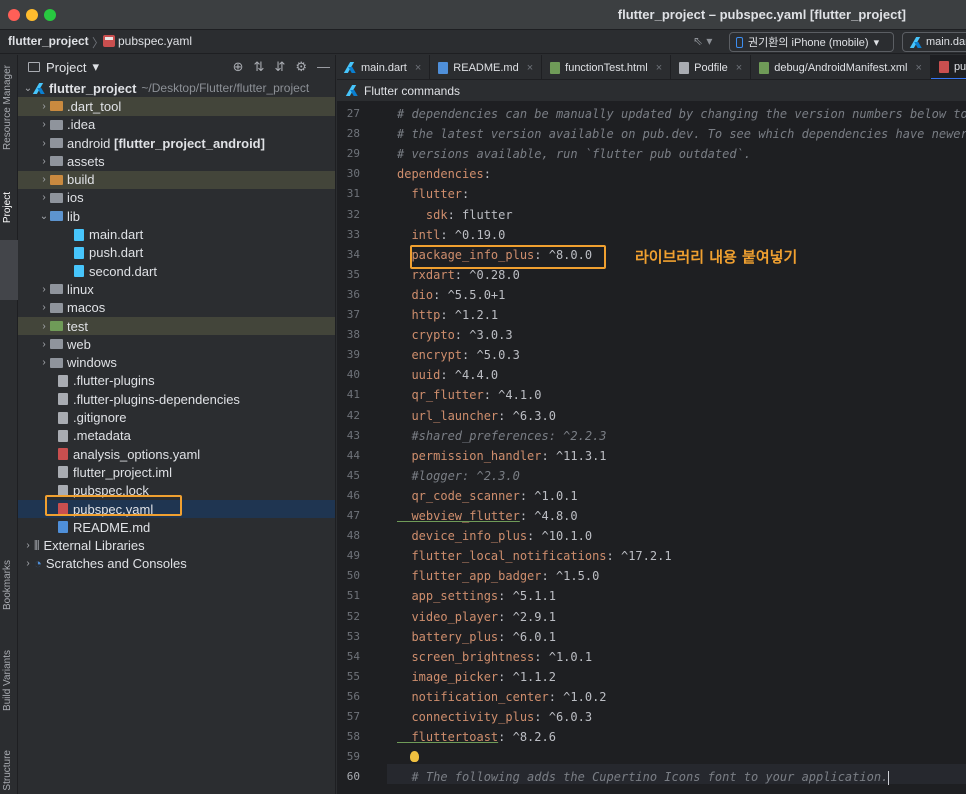  What do you see at coordinates (176, 106) in the screenshot?
I see `tree-item-dart-tool: › .dart_tool` at bounding box center [176, 106].